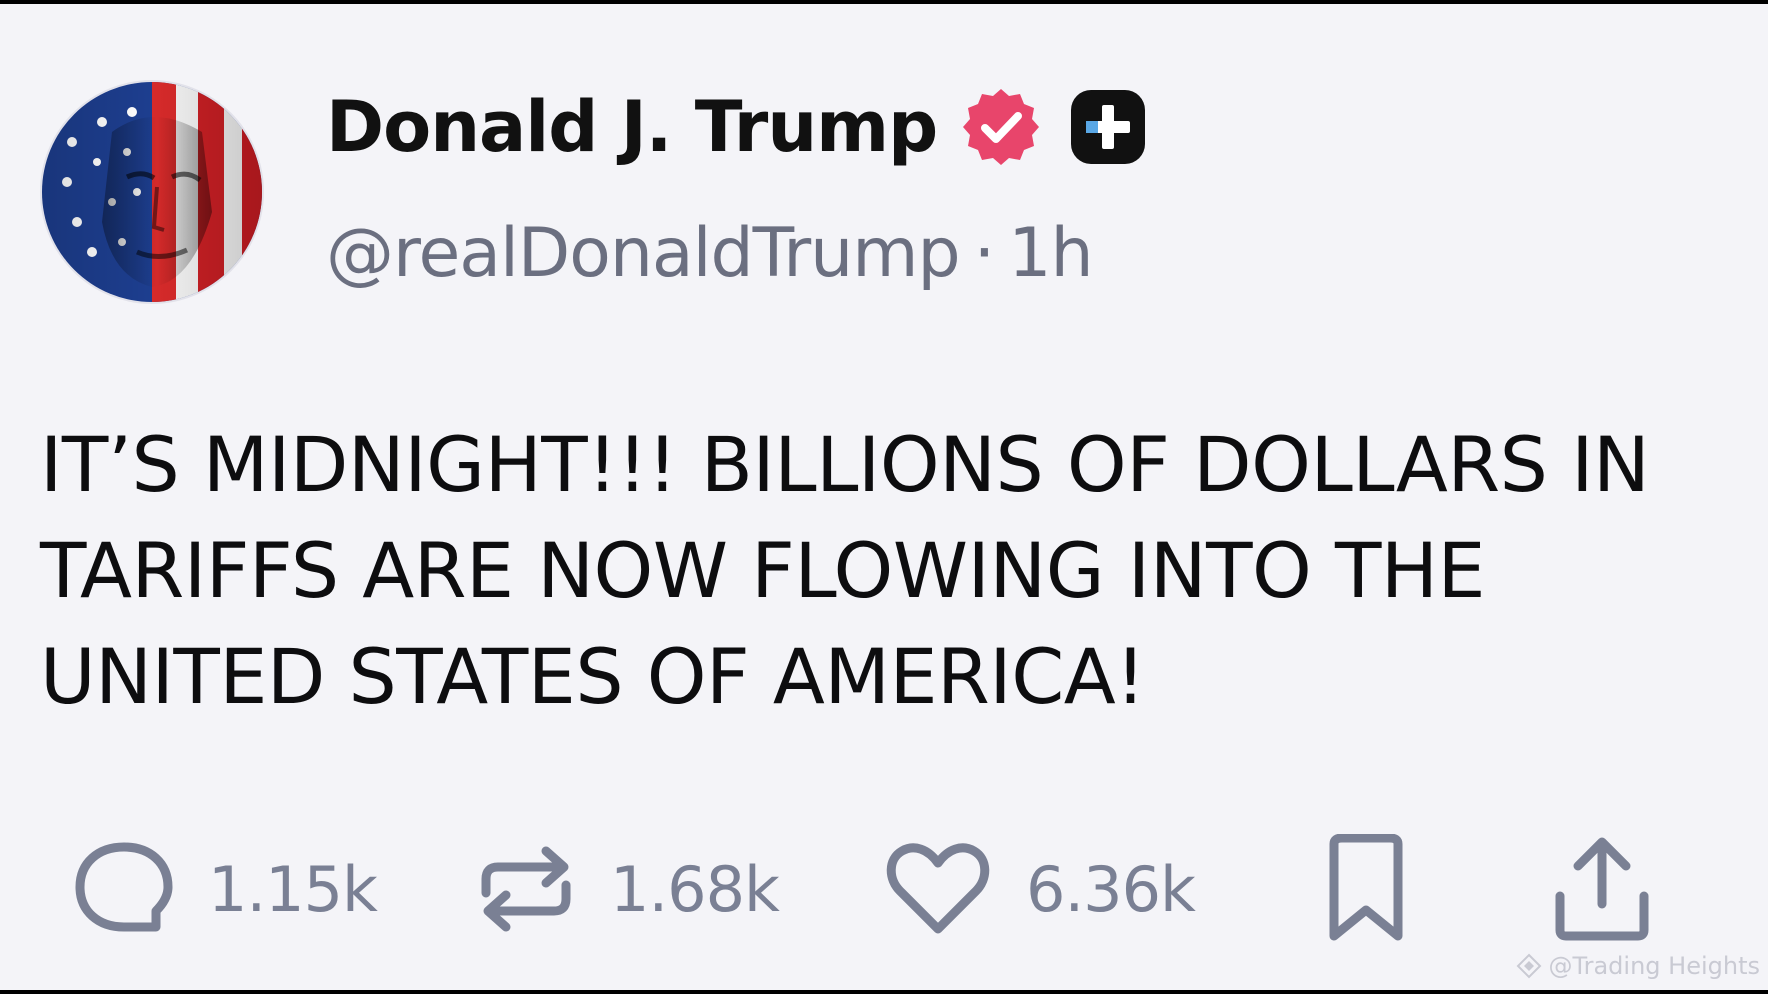 Image resolution: width=1768 pixels, height=994 pixels. I want to click on share-icon, so click(1602, 889).